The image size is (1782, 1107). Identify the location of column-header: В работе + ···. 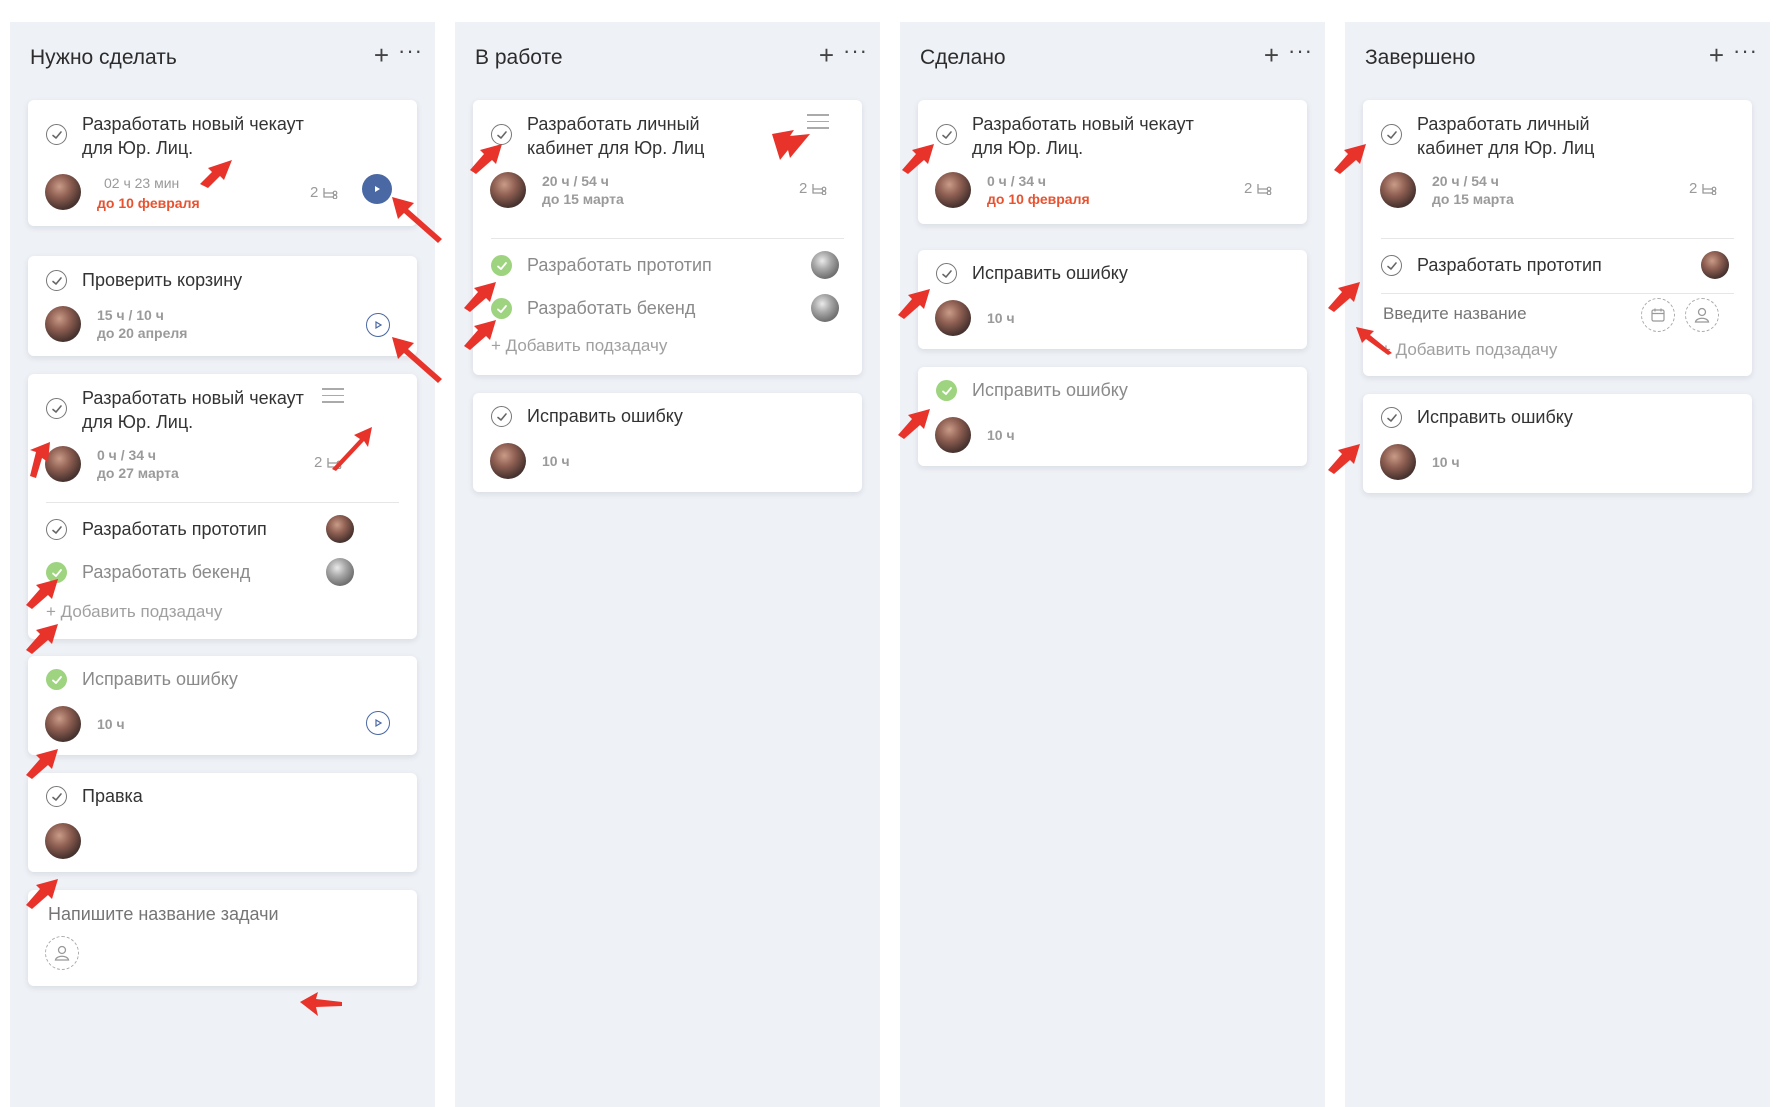
(667, 60).